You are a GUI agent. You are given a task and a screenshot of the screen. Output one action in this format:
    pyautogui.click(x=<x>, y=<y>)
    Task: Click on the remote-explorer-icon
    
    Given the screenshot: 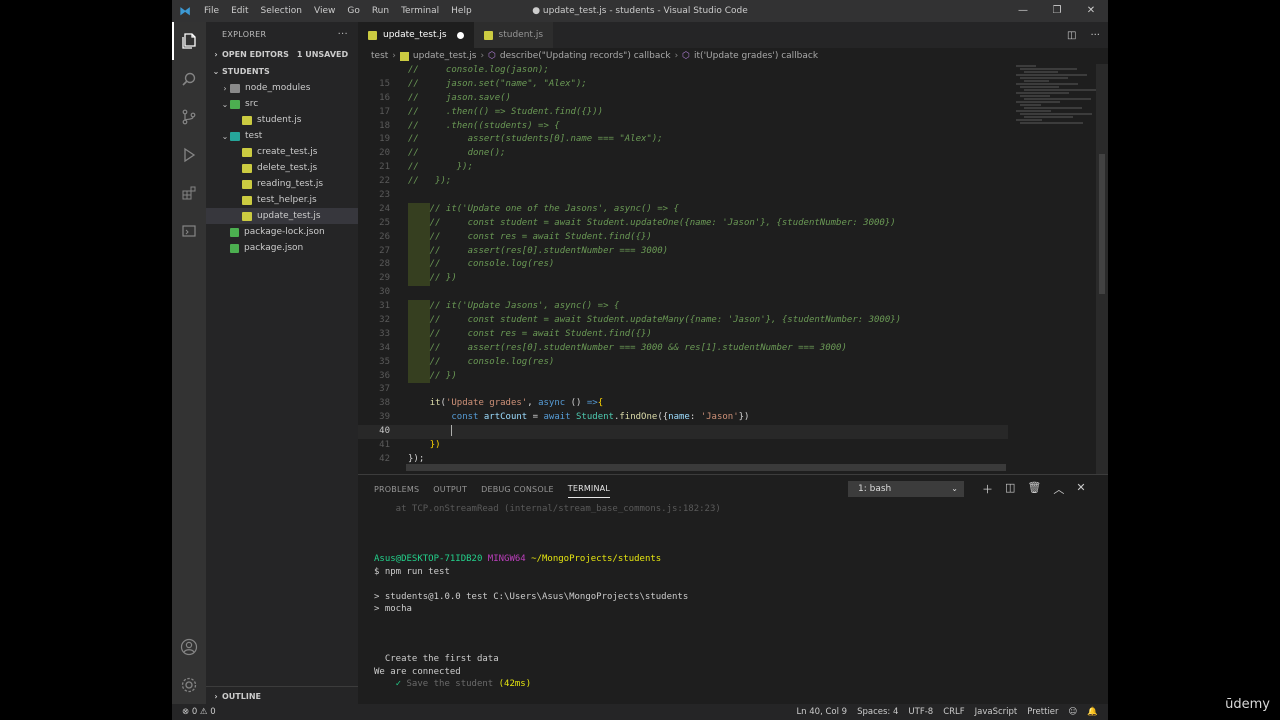 What is the action you would take?
    pyautogui.click(x=189, y=231)
    